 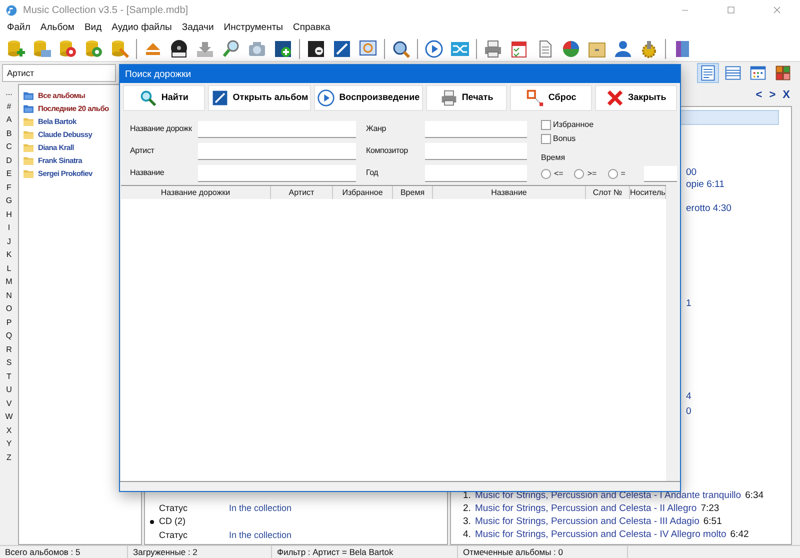 What do you see at coordinates (9, 268) in the screenshot?
I see `letter-link: L` at bounding box center [9, 268].